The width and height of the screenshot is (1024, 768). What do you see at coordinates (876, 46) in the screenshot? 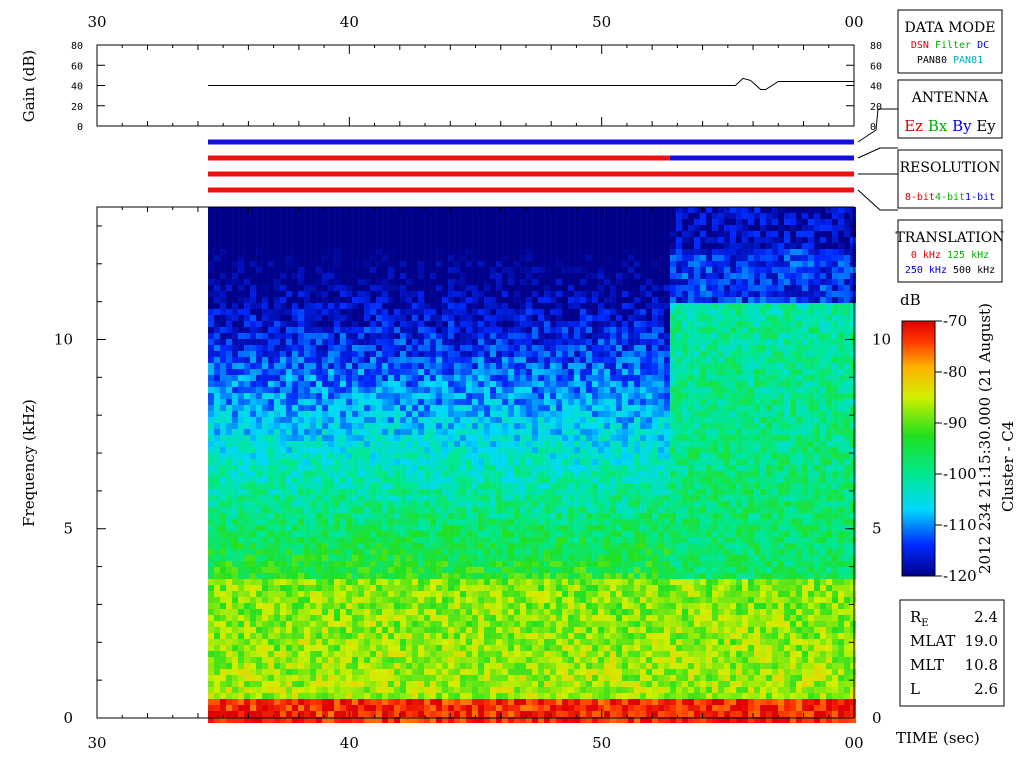
I see `gain-y-tick-label-right: 80` at bounding box center [876, 46].